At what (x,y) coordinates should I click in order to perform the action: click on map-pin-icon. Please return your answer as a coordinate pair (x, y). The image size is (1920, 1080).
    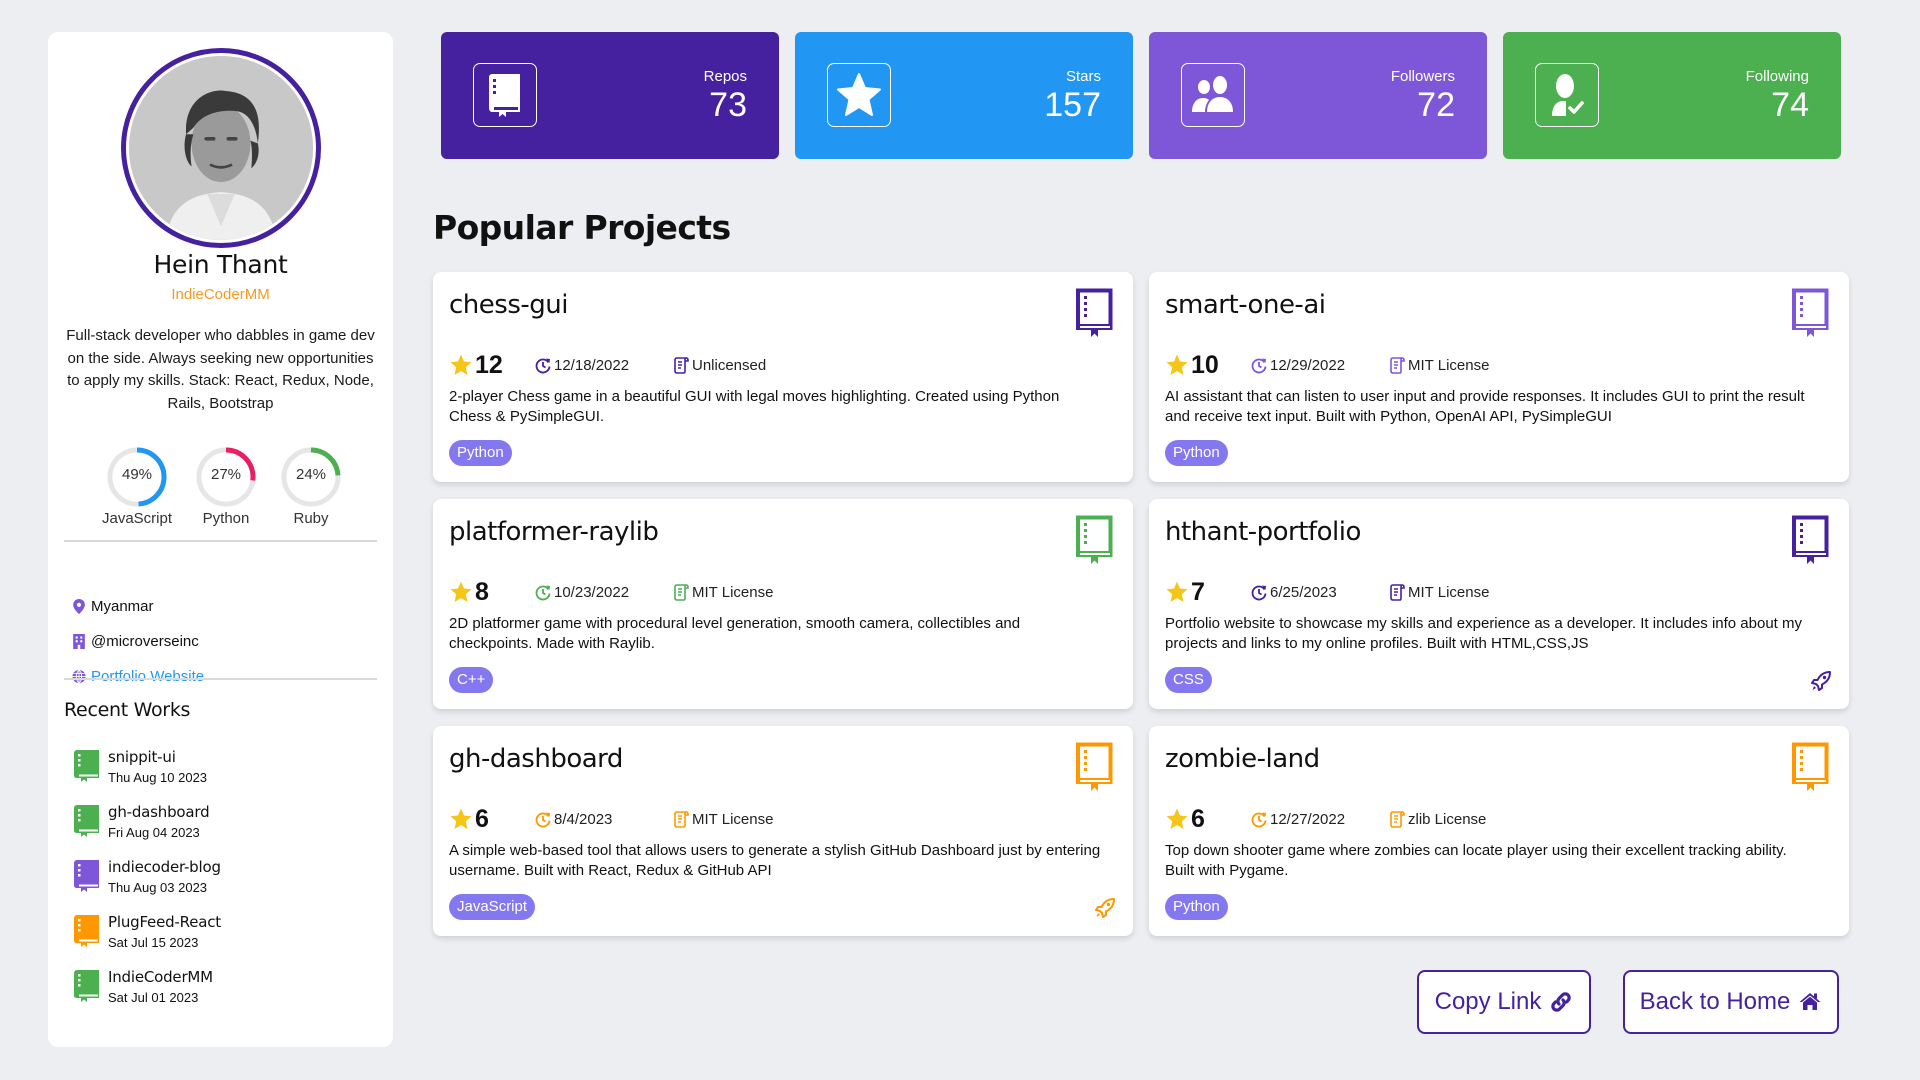
    Looking at the image, I should click on (79, 606).